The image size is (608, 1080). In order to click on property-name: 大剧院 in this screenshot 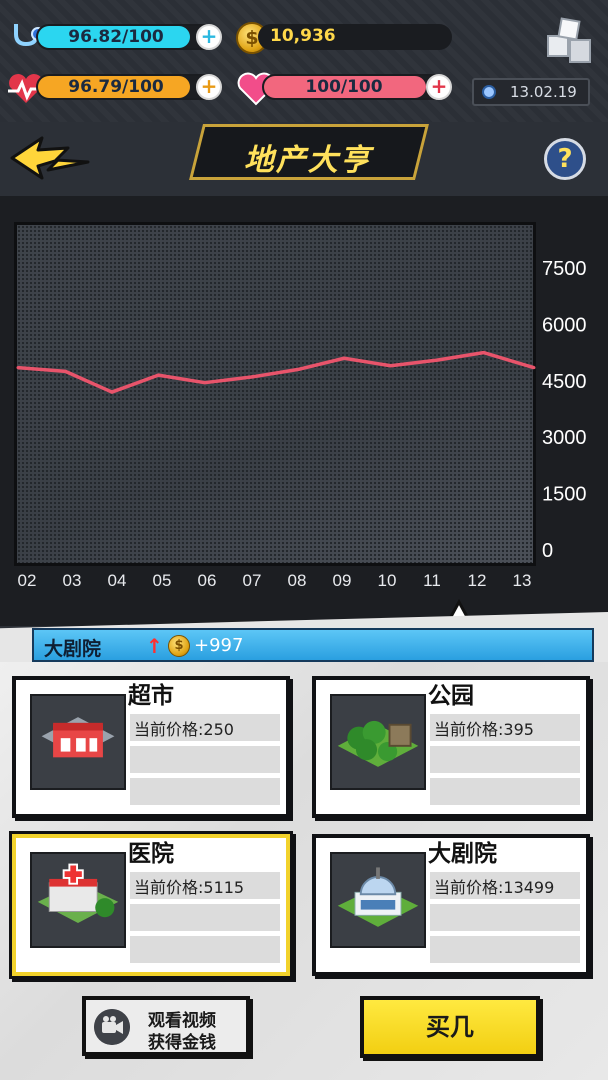, I will do `click(462, 854)`.